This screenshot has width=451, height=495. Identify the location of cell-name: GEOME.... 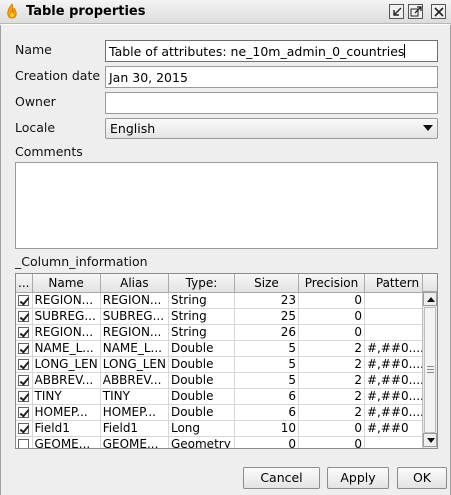
(66, 442).